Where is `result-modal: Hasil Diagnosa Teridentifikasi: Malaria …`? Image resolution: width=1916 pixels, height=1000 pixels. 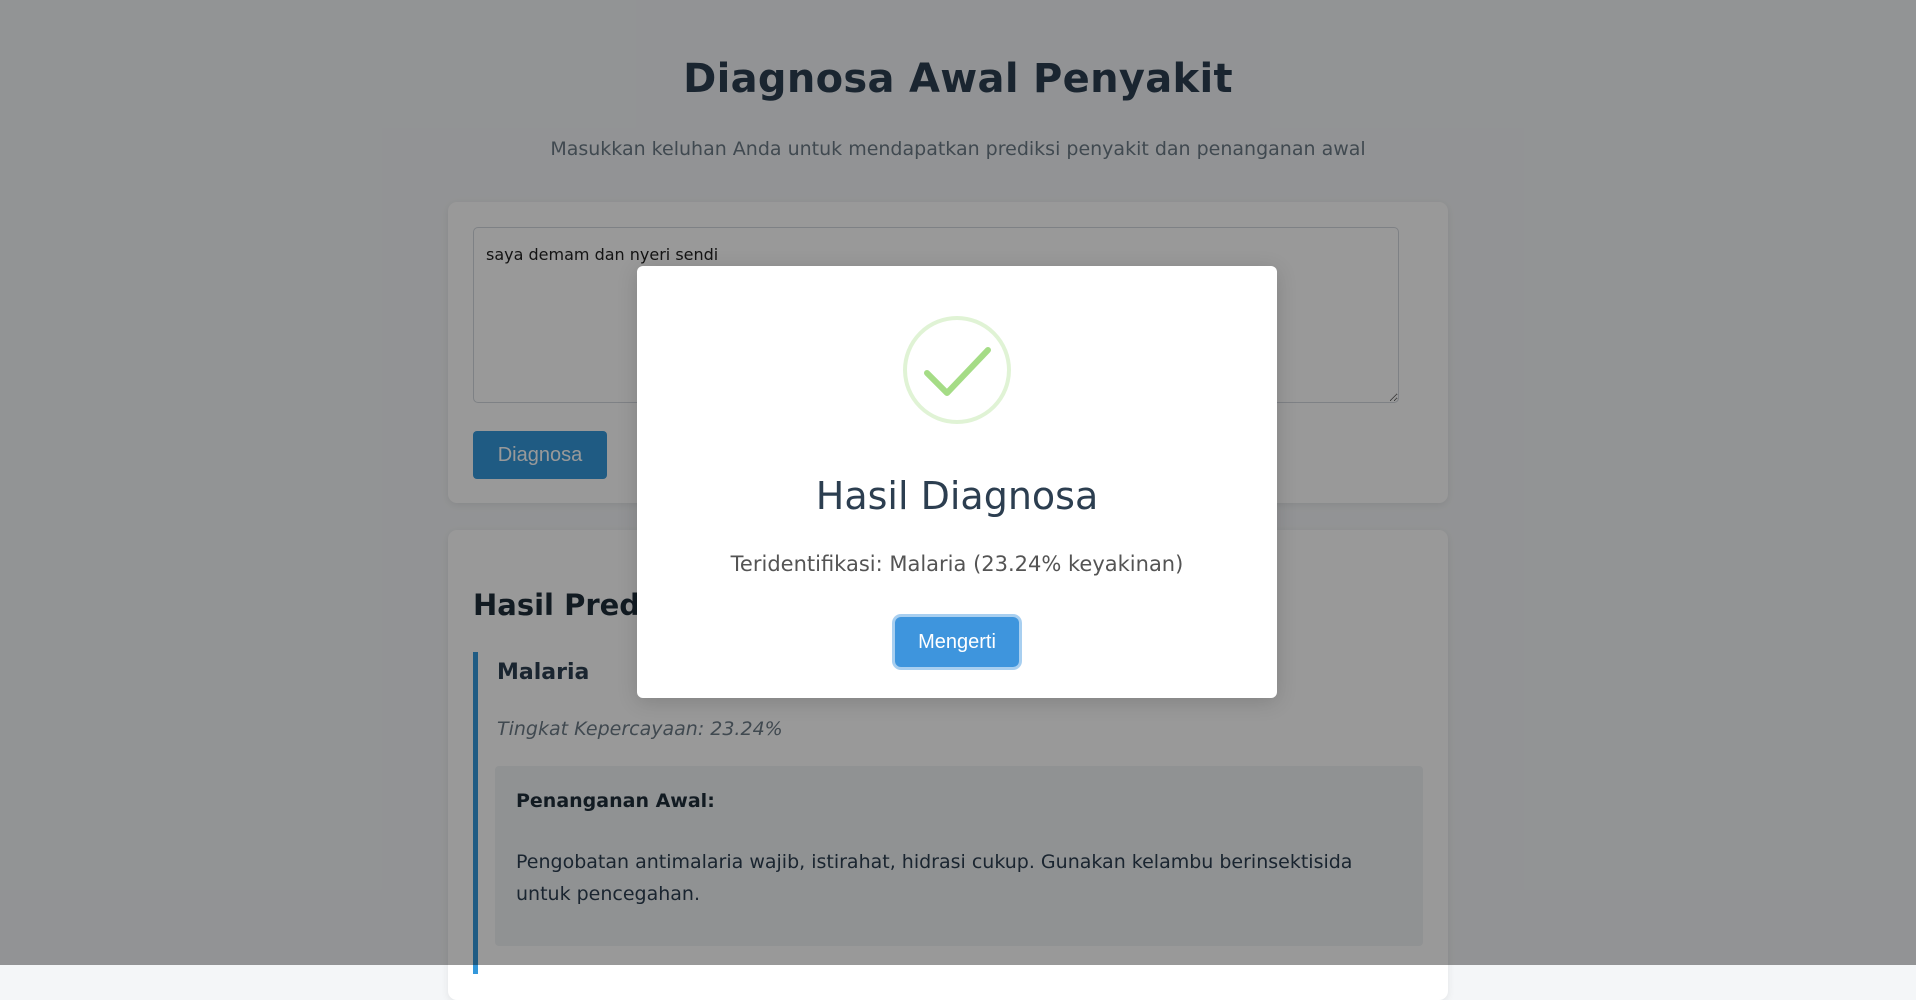 result-modal: Hasil Diagnosa Teridentifikasi: Malaria … is located at coordinates (957, 482).